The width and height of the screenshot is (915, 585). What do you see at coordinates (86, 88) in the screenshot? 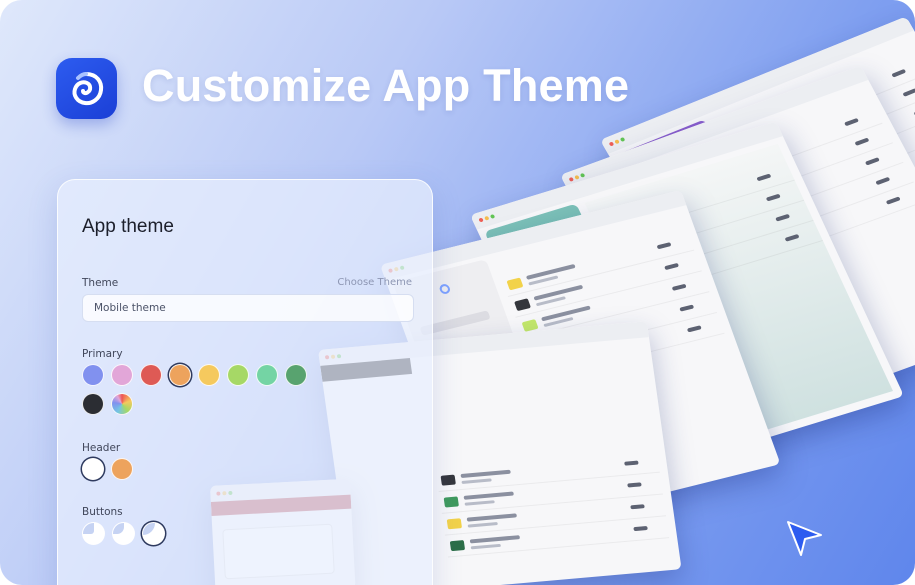
I see `app-logo-icon` at bounding box center [86, 88].